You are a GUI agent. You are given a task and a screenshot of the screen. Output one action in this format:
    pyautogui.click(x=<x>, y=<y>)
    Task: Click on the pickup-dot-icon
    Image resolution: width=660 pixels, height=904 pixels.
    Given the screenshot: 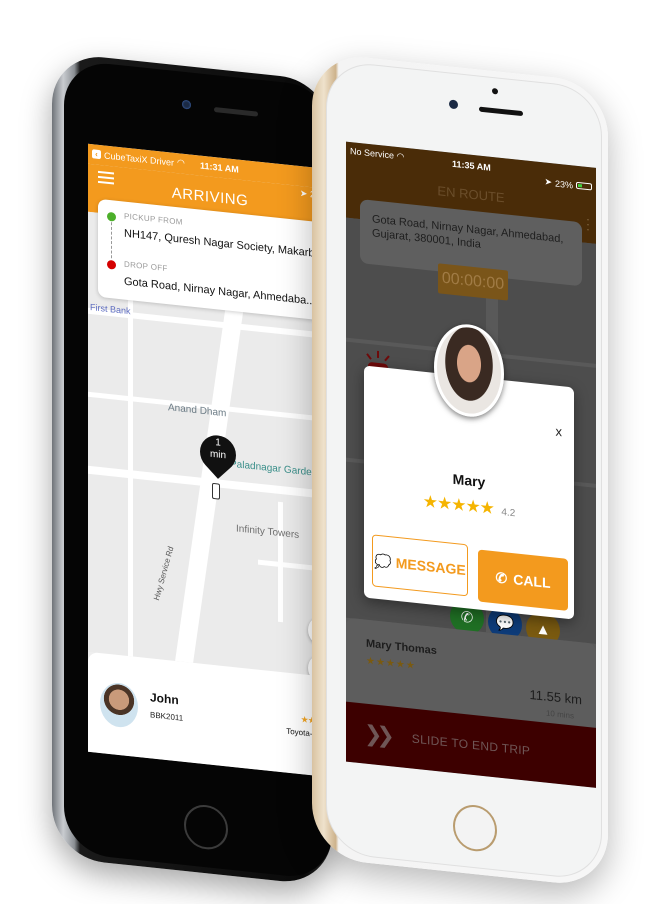 What is the action you would take?
    pyautogui.click(x=111, y=216)
    